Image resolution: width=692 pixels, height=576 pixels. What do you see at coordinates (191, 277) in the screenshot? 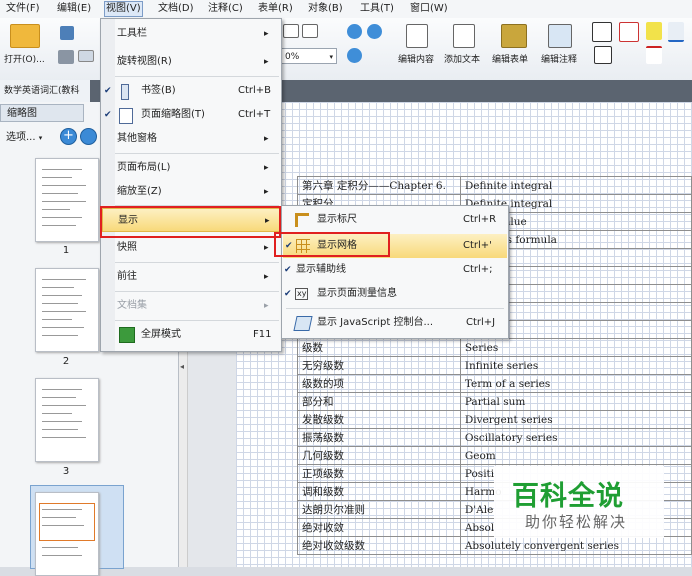
I see `view-menu-go-to: 前往 ▸` at bounding box center [191, 277].